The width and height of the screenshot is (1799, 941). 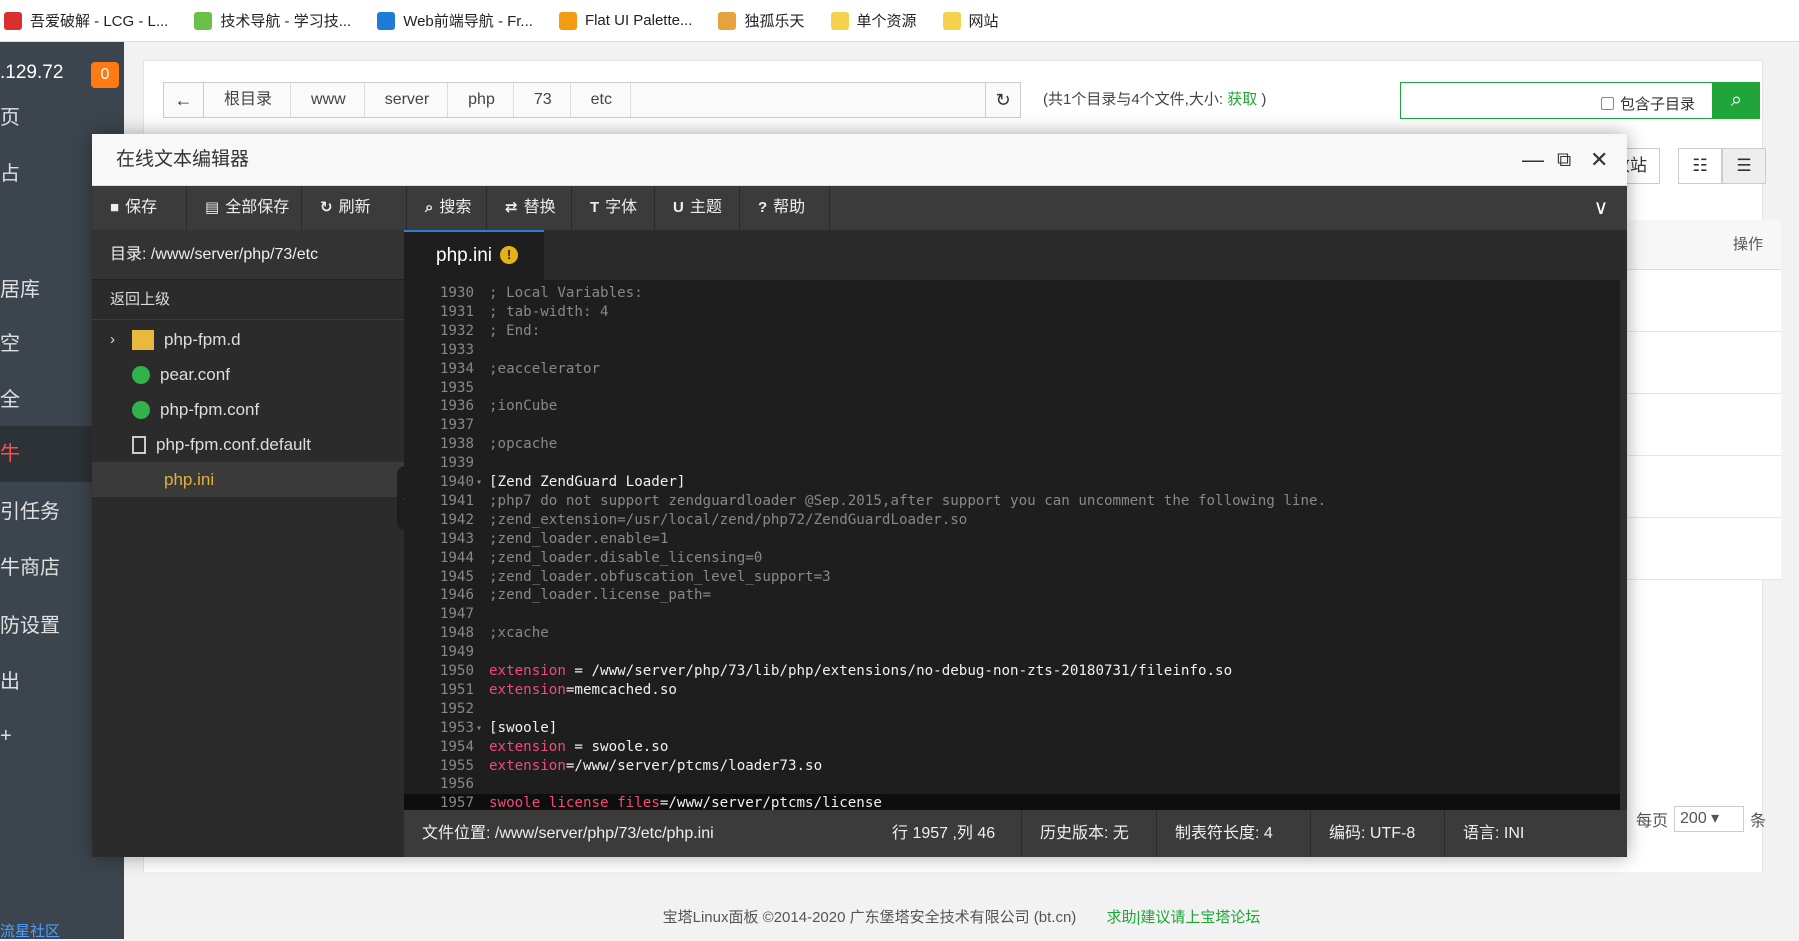 What do you see at coordinates (456, 671) in the screenshot?
I see `line-number: 1950` at bounding box center [456, 671].